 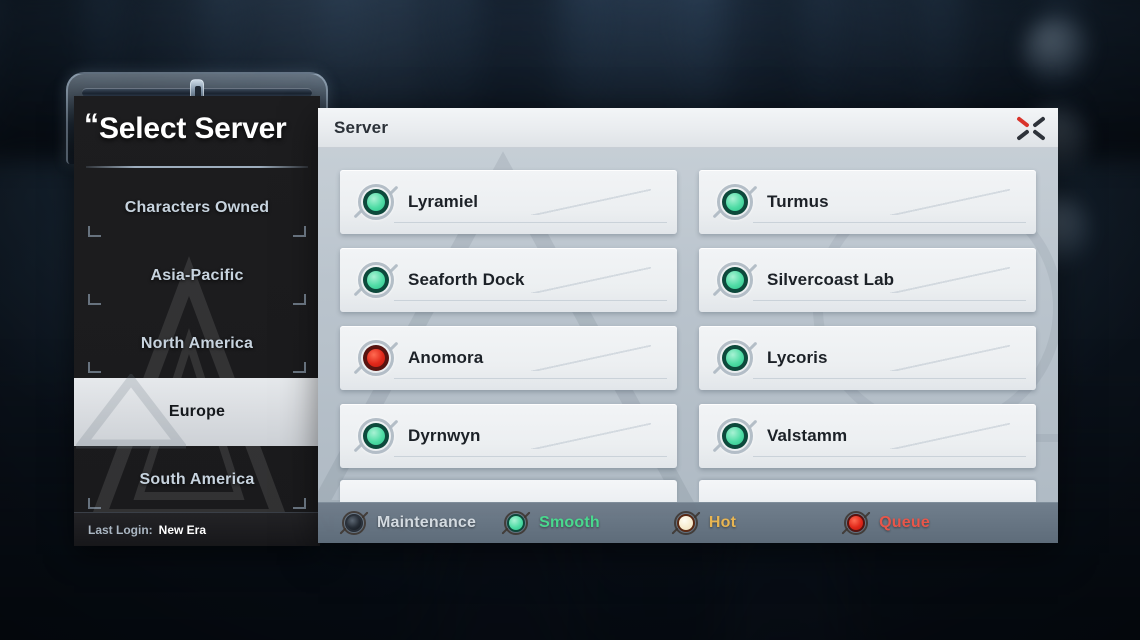 What do you see at coordinates (193, 128) in the screenshot?
I see `page-title: Select Server` at bounding box center [193, 128].